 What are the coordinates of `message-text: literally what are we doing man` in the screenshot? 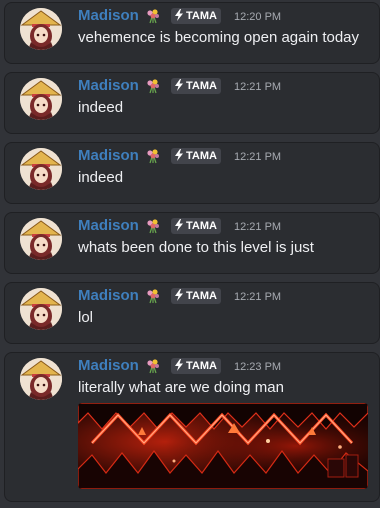 It's located at (181, 387).